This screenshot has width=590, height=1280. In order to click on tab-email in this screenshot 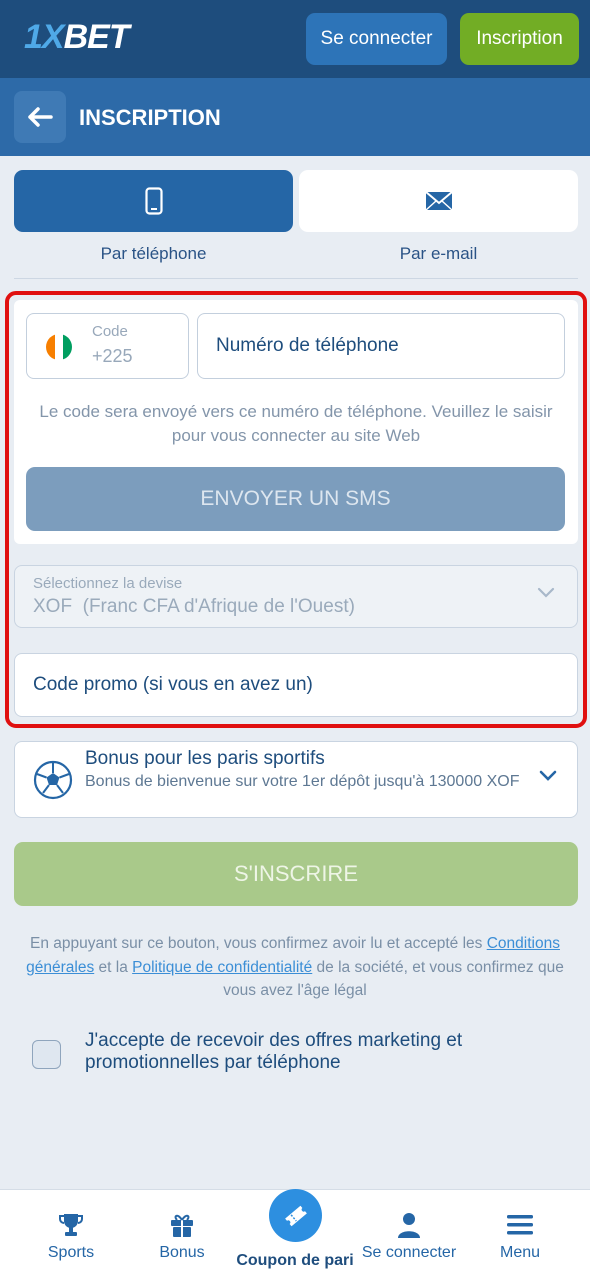, I will do `click(438, 201)`.